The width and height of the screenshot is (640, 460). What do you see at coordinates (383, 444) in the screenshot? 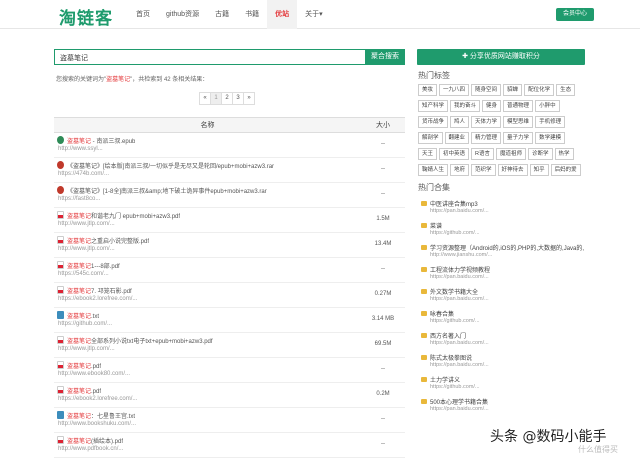
I see `result-size: --` at bounding box center [383, 444].